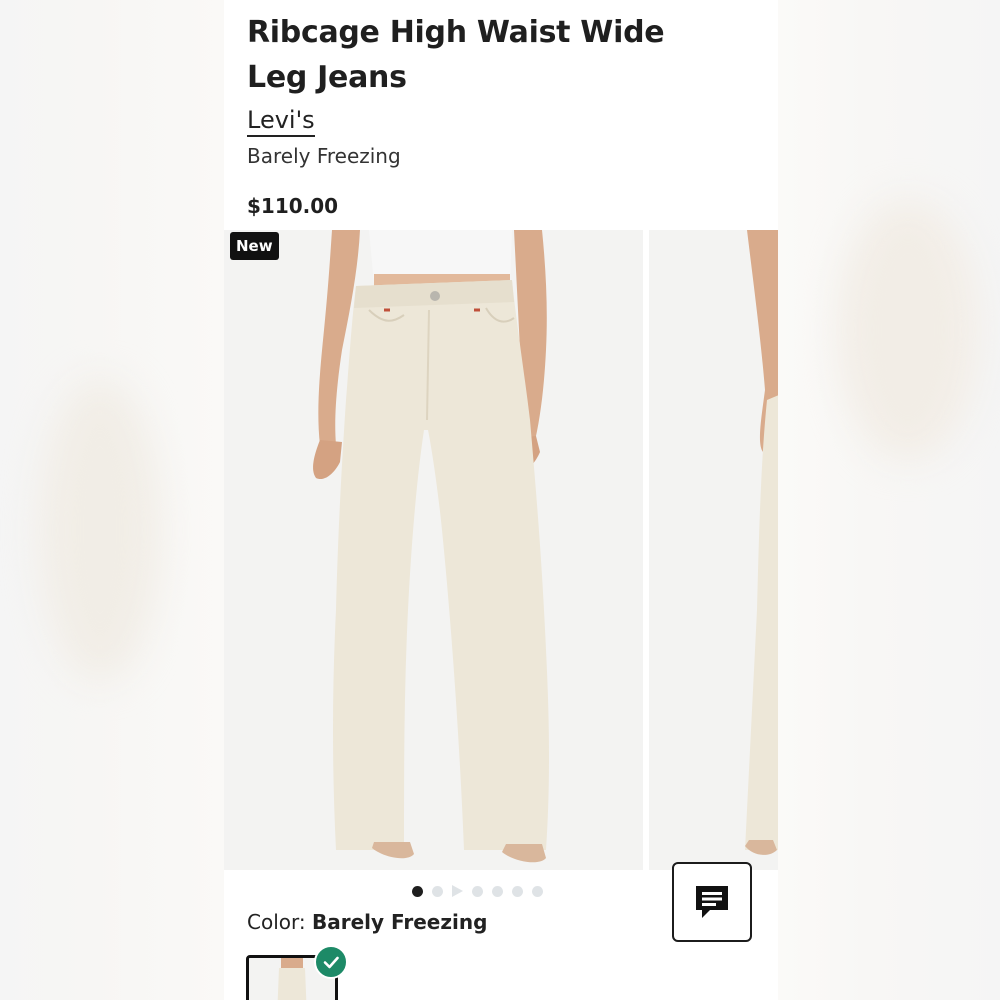 Image resolution: width=1000 pixels, height=1000 pixels. Describe the element at coordinates (399, 922) in the screenshot. I see `selected-color-name: Barely Freezing` at that location.